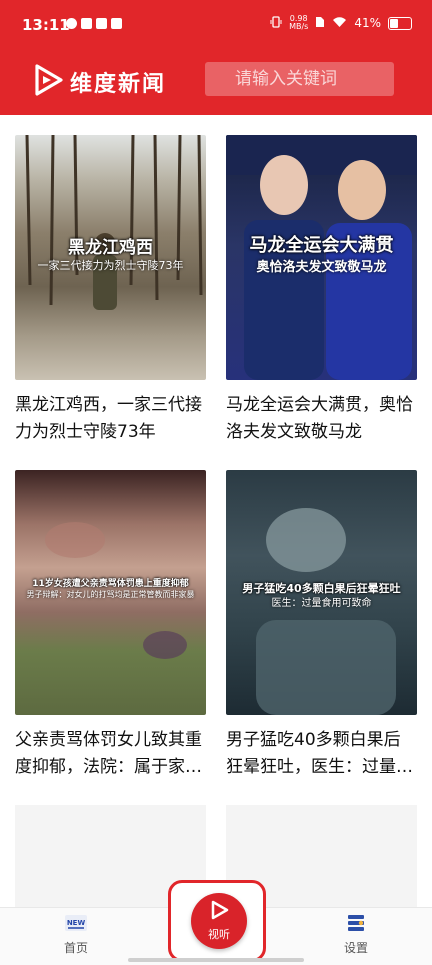 This screenshot has width=432, height=965. What do you see at coordinates (110, 584) in the screenshot?
I see `thumb-caption: 11岁女孩遭父亲责骂体罚患上重度抑郁` at bounding box center [110, 584].